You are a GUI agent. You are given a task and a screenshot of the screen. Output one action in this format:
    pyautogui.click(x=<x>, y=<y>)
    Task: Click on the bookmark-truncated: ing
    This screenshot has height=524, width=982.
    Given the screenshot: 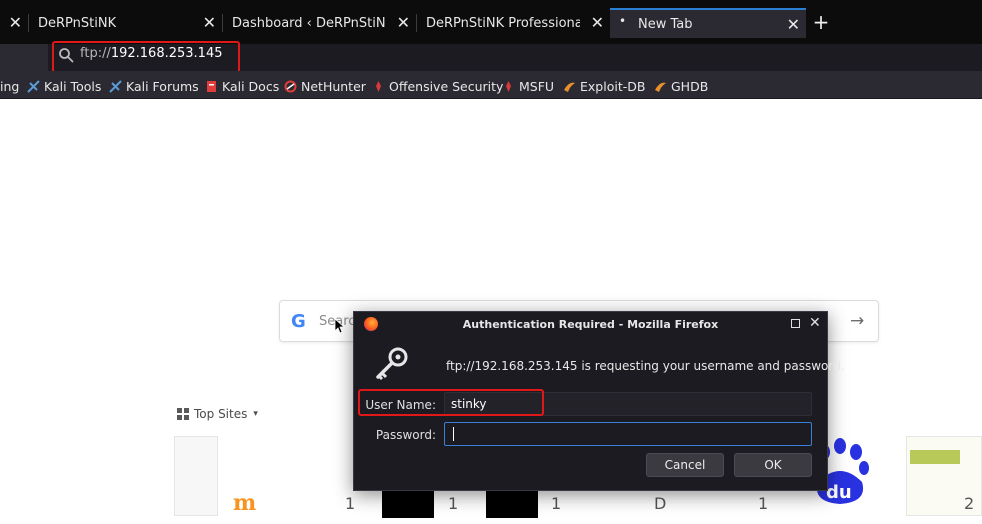 What is the action you would take?
    pyautogui.click(x=9, y=86)
    